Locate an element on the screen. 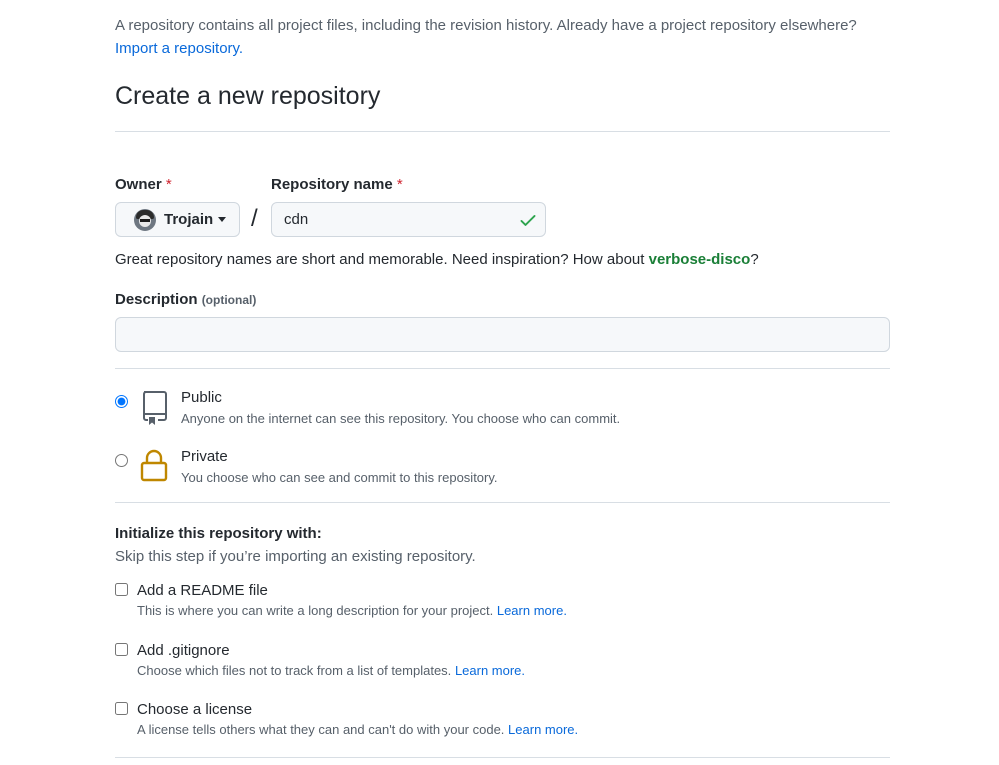 This screenshot has width=999, height=765. add-readme-title: Add a README file is located at coordinates (202, 590).